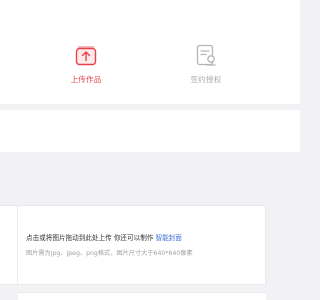 The height and width of the screenshot is (300, 320). What do you see at coordinates (109, 253) in the screenshot?
I see `upload-spec-text: 图片需为jpg、jpeg、png格式，图片尺寸大于640*640像素` at bounding box center [109, 253].